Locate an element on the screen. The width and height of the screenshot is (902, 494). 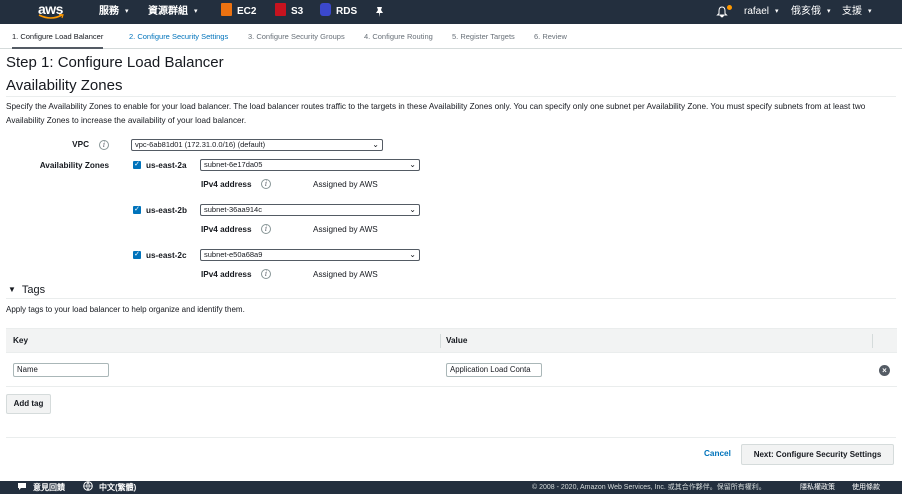
region-menu: 俄亥俄 ▾ is located at coordinates (811, 12).